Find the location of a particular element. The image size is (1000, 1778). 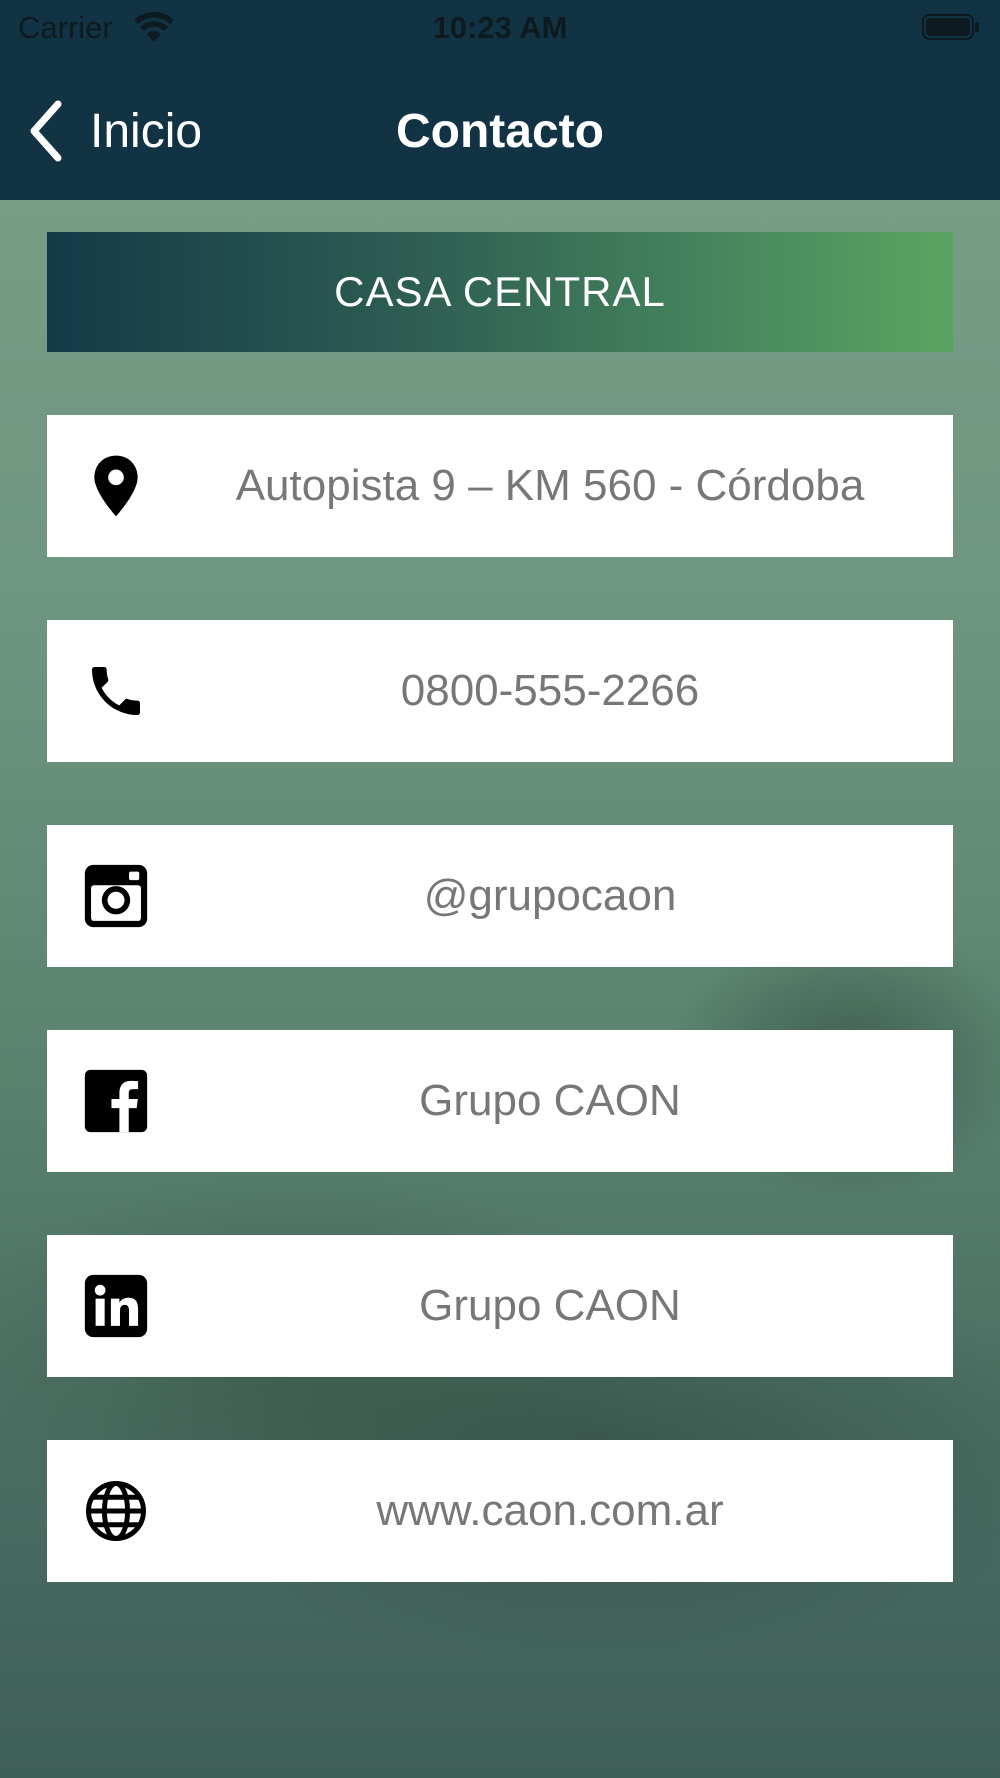

status-bar: Carrier 10:23 AM is located at coordinates (500, 28).